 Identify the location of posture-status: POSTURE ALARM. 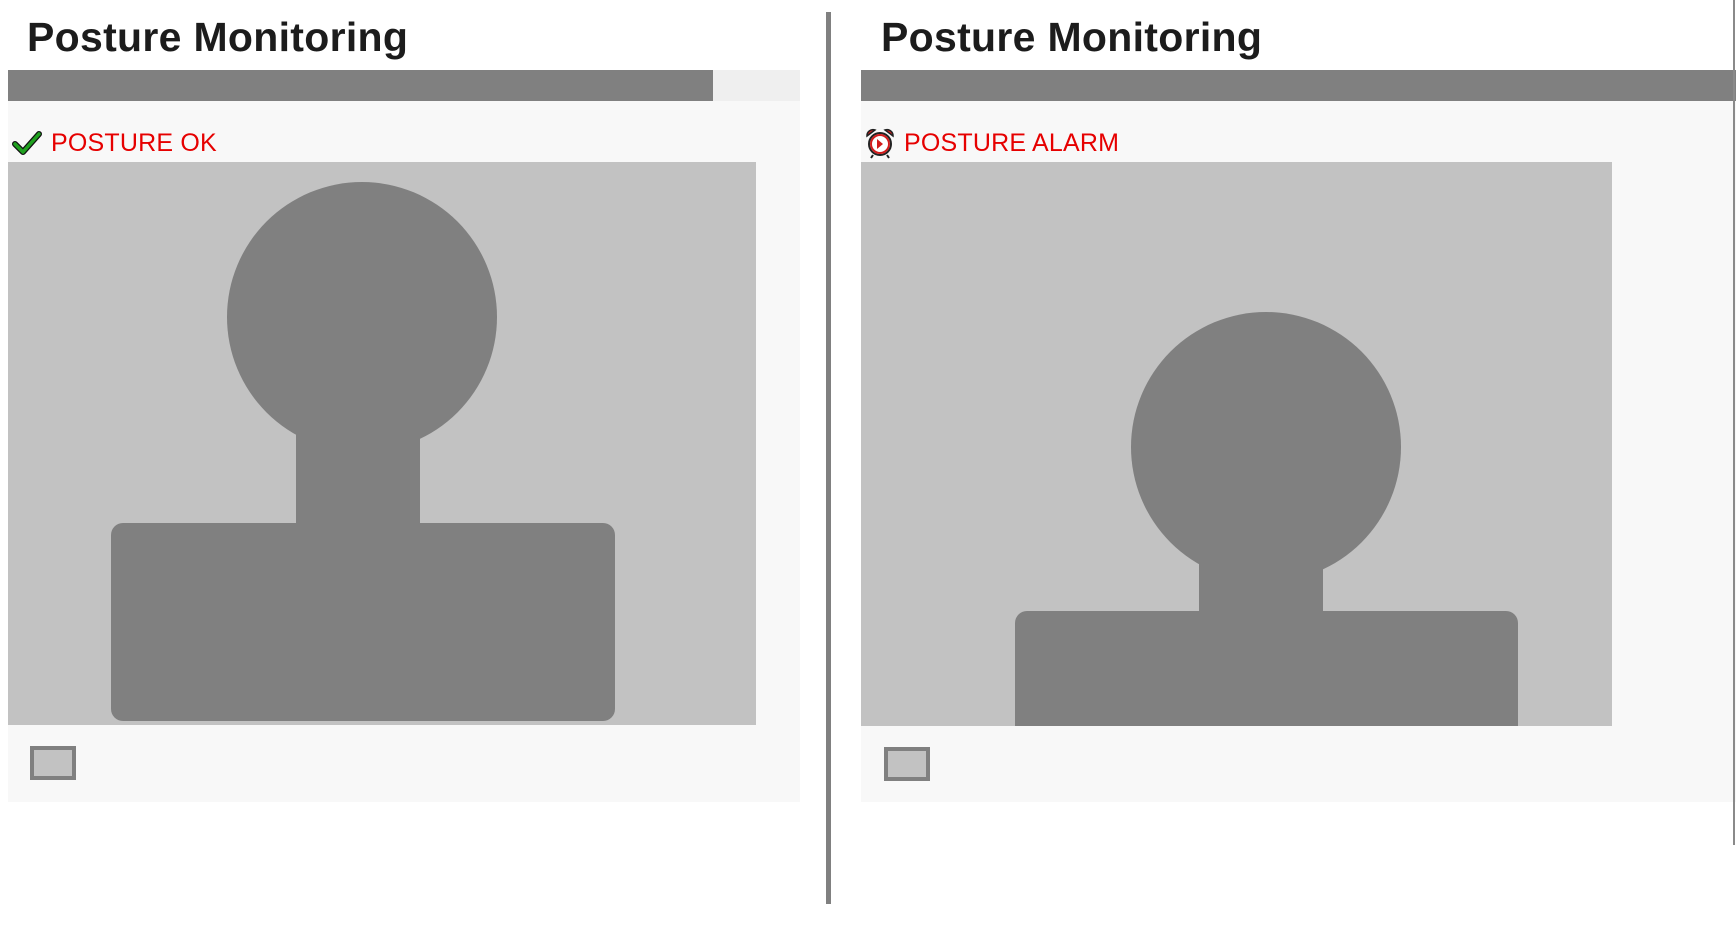
(991, 143).